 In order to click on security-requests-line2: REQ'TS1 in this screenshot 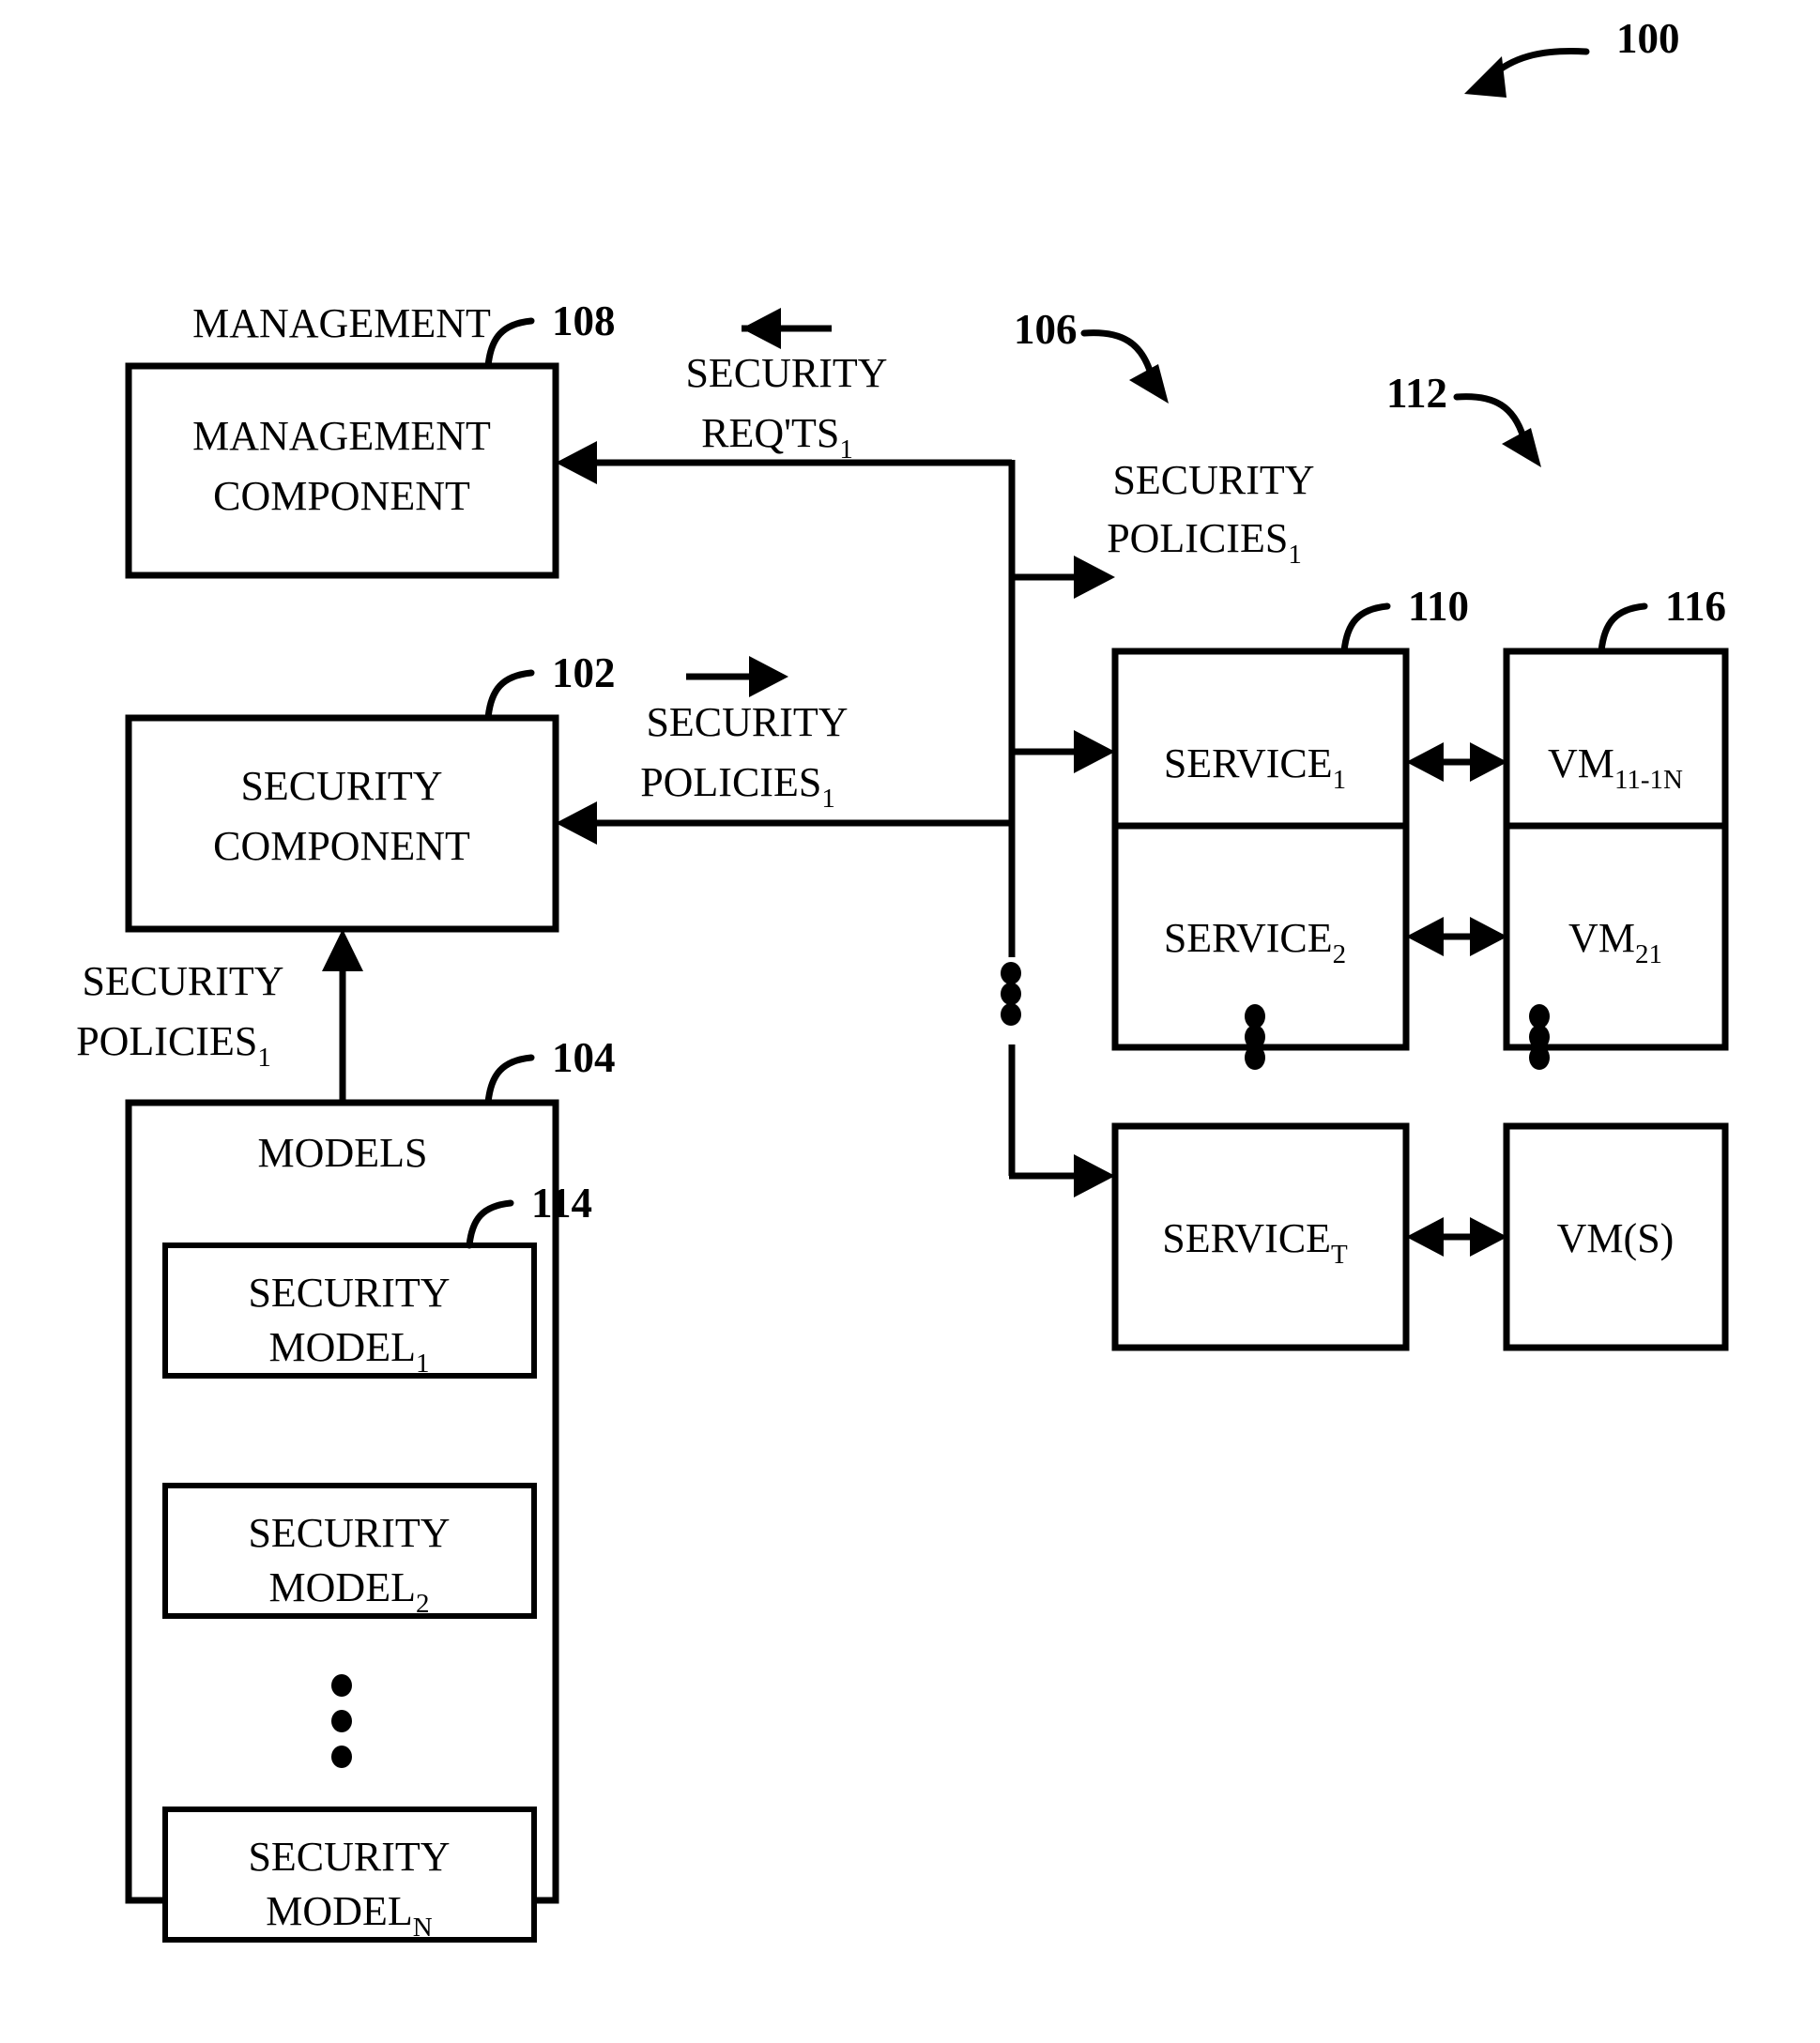, I will do `click(777, 437)`.